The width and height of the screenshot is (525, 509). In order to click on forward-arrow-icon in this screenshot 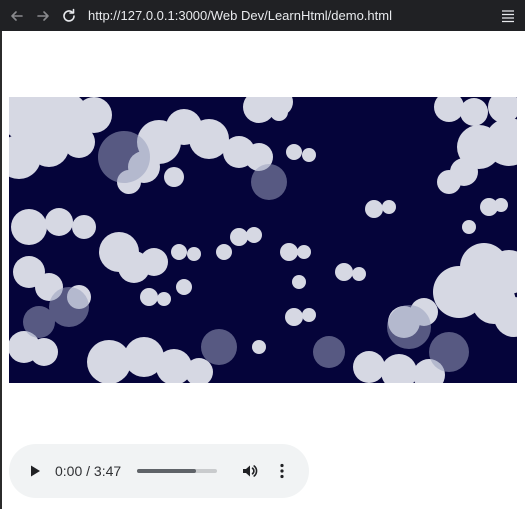, I will do `click(43, 15)`.